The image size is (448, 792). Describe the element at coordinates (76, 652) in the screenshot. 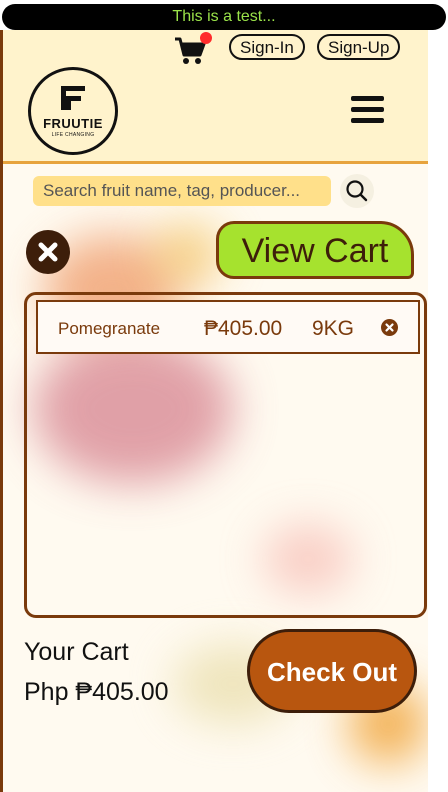

I see `cart-total-label: Your Cart` at that location.